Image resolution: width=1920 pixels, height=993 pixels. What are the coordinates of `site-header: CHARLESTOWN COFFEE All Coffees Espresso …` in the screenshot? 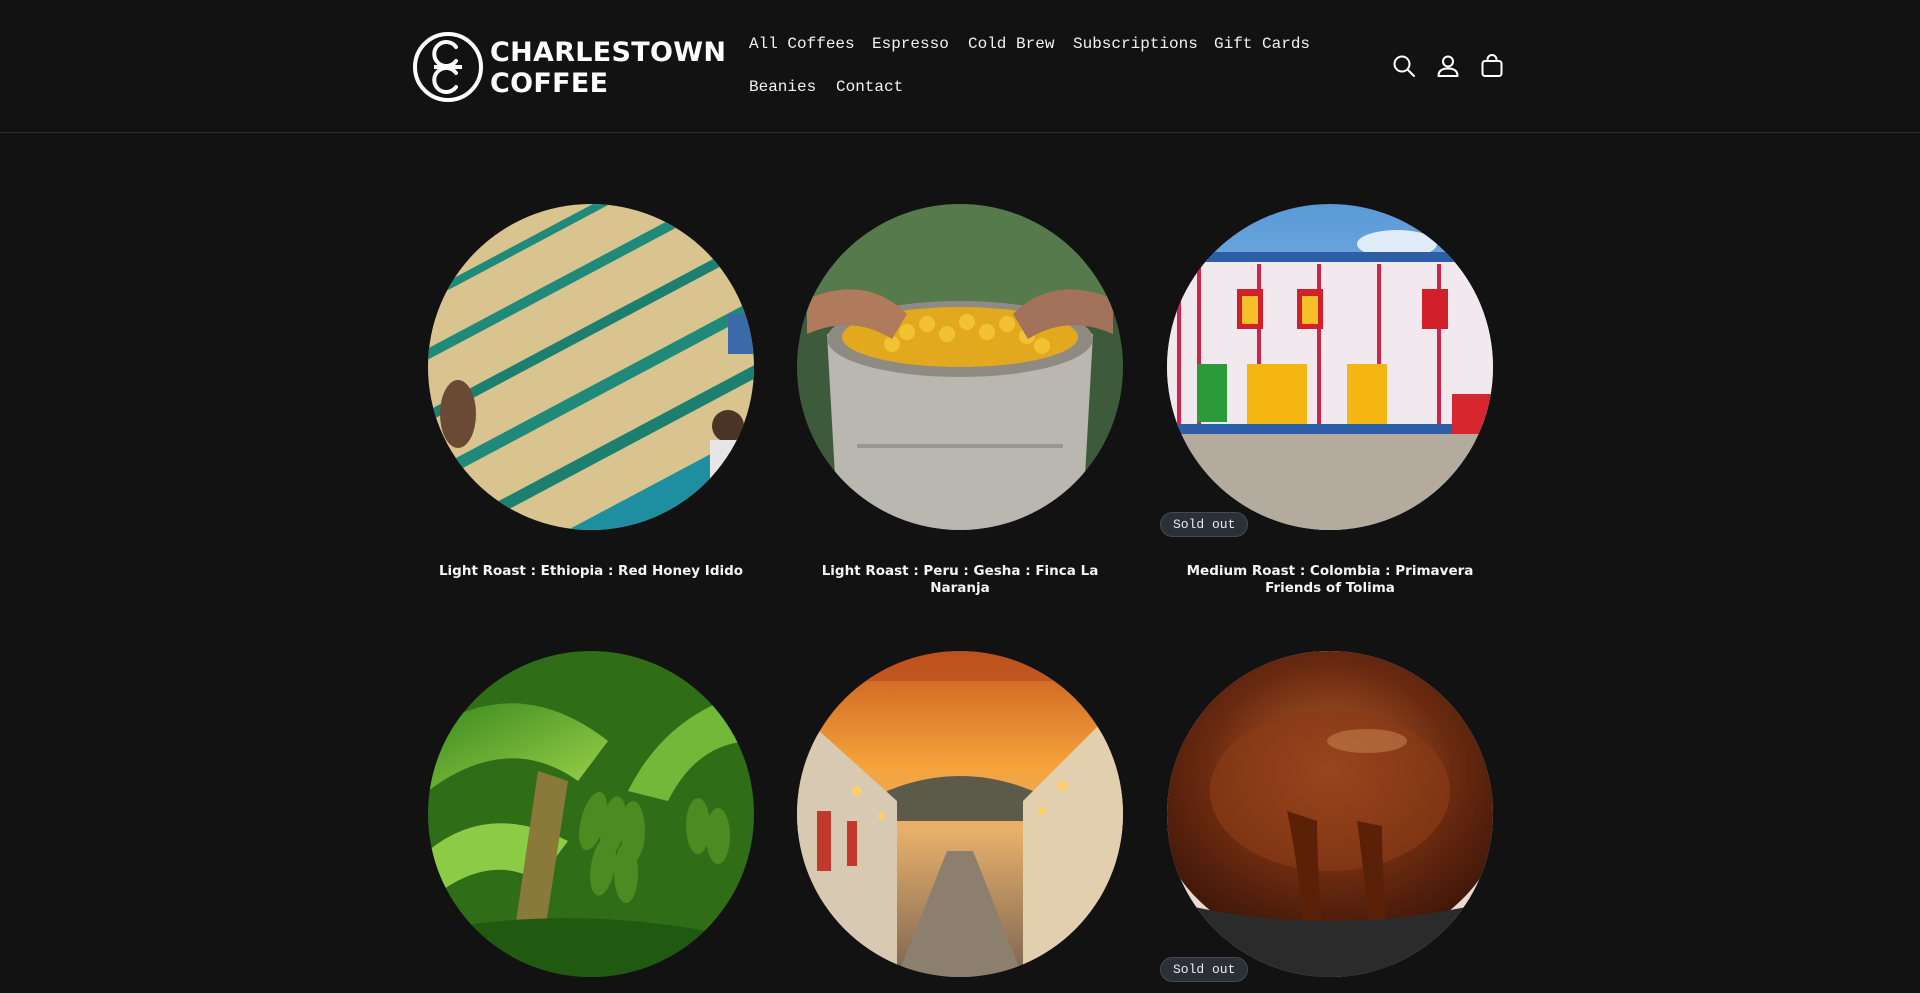 It's located at (960, 66).